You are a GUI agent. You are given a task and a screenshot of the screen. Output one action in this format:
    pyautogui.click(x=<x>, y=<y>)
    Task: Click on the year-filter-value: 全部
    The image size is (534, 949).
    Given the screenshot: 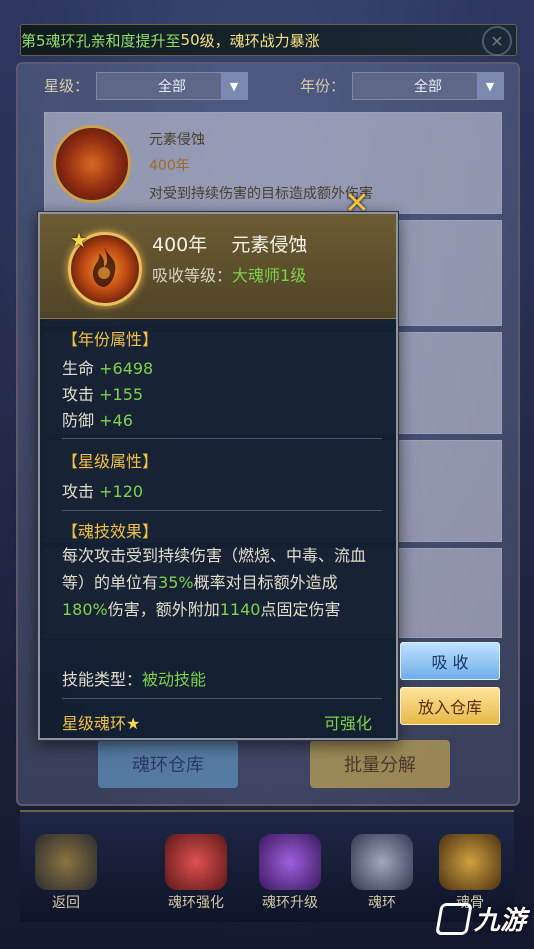 What is the action you would take?
    pyautogui.click(x=428, y=87)
    